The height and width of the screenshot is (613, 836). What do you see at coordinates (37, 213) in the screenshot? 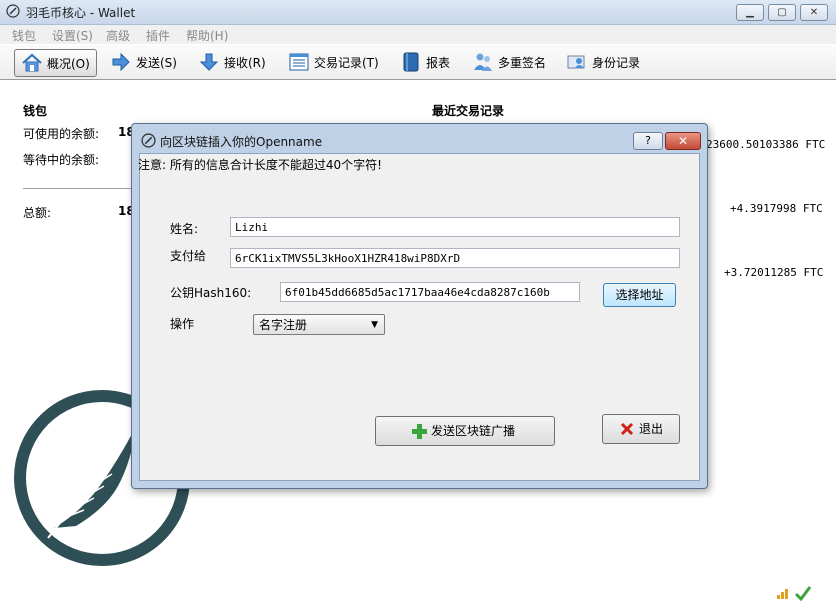
I see `total-balance-label: 总额:` at bounding box center [37, 213].